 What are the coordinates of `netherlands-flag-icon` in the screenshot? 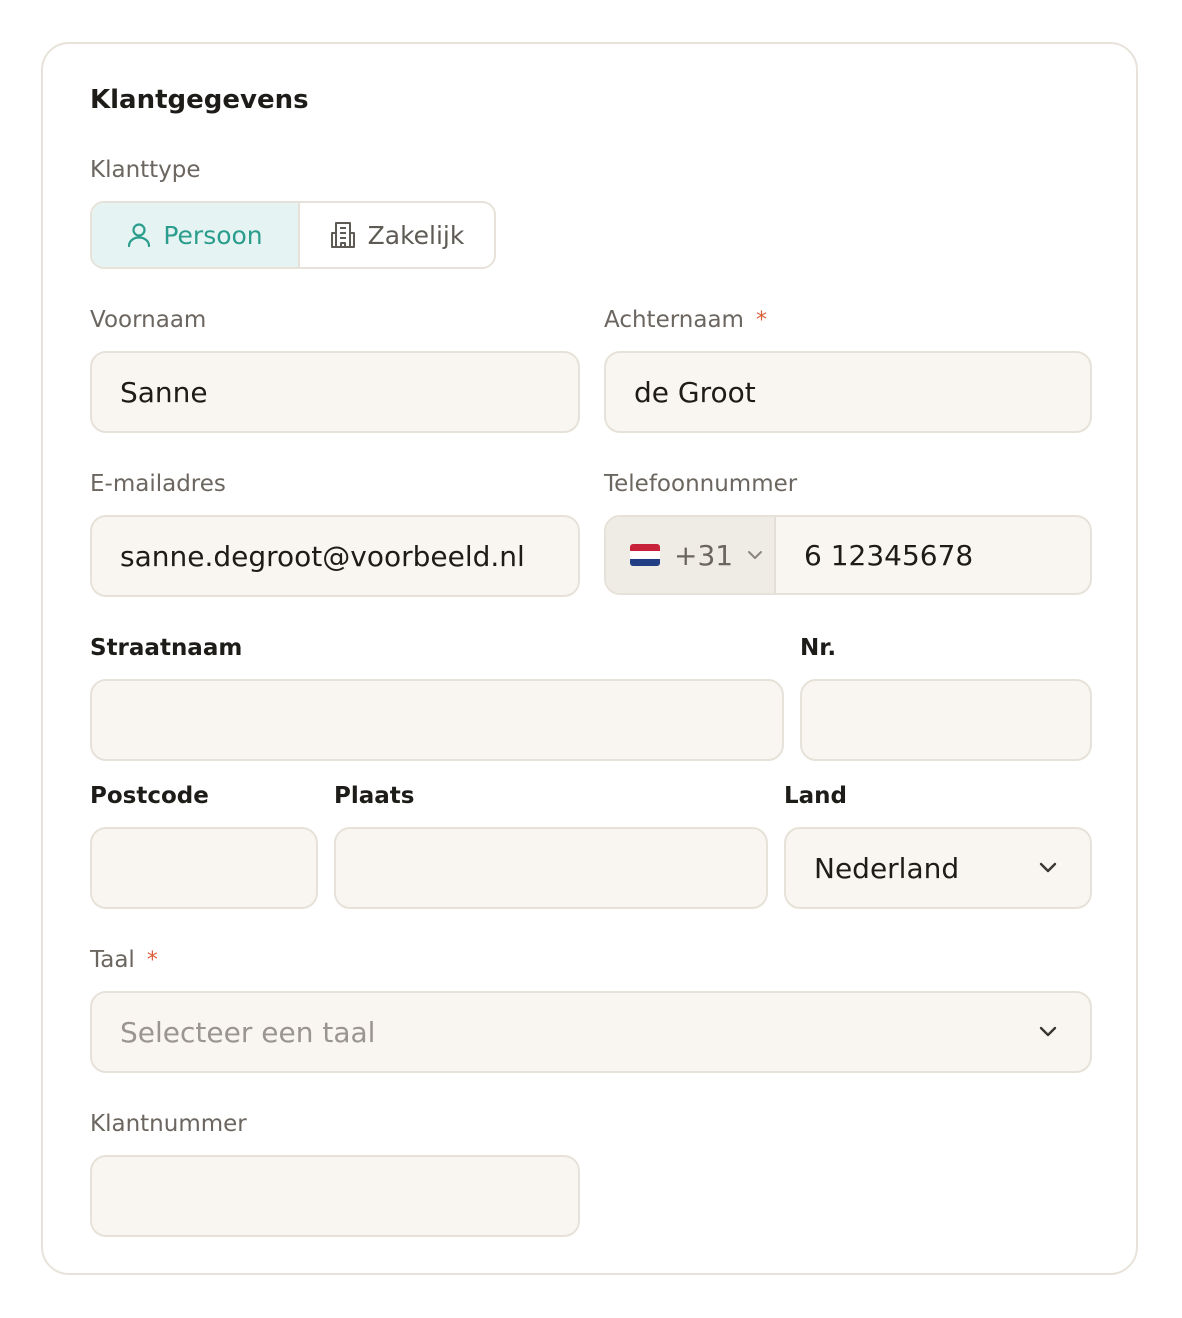 It's located at (645, 555).